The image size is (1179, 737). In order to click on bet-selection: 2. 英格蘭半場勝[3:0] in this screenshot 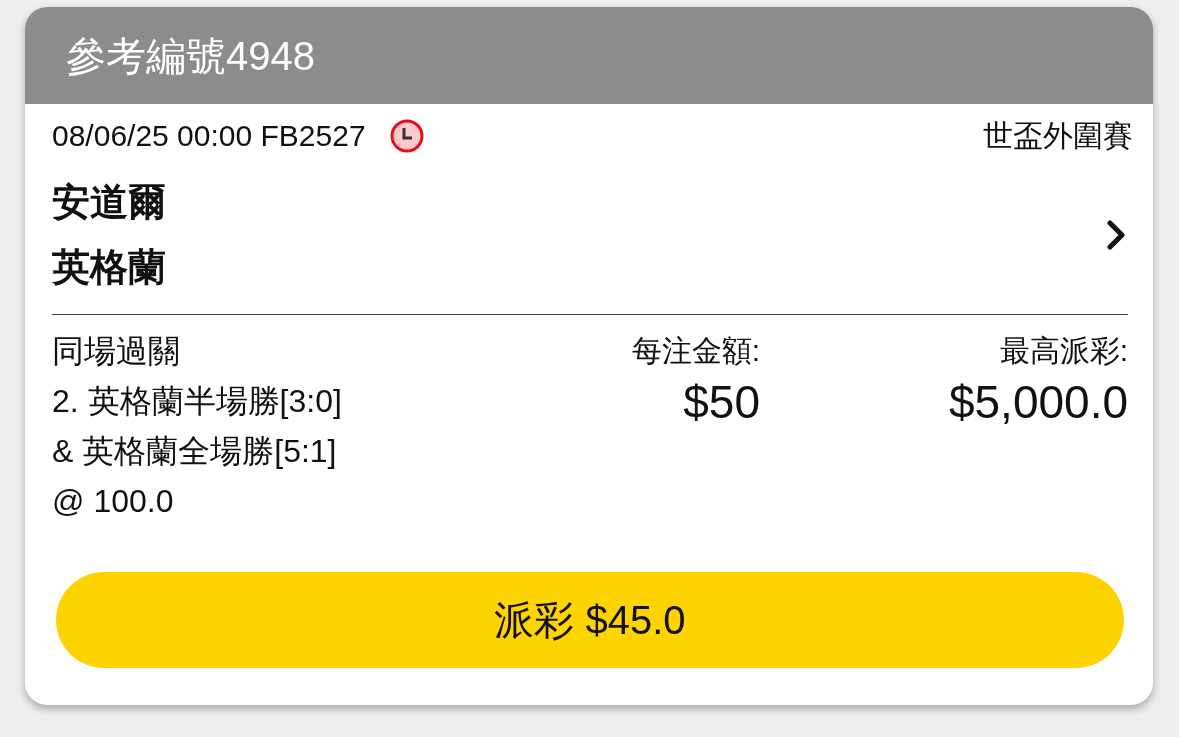, I will do `click(197, 401)`.